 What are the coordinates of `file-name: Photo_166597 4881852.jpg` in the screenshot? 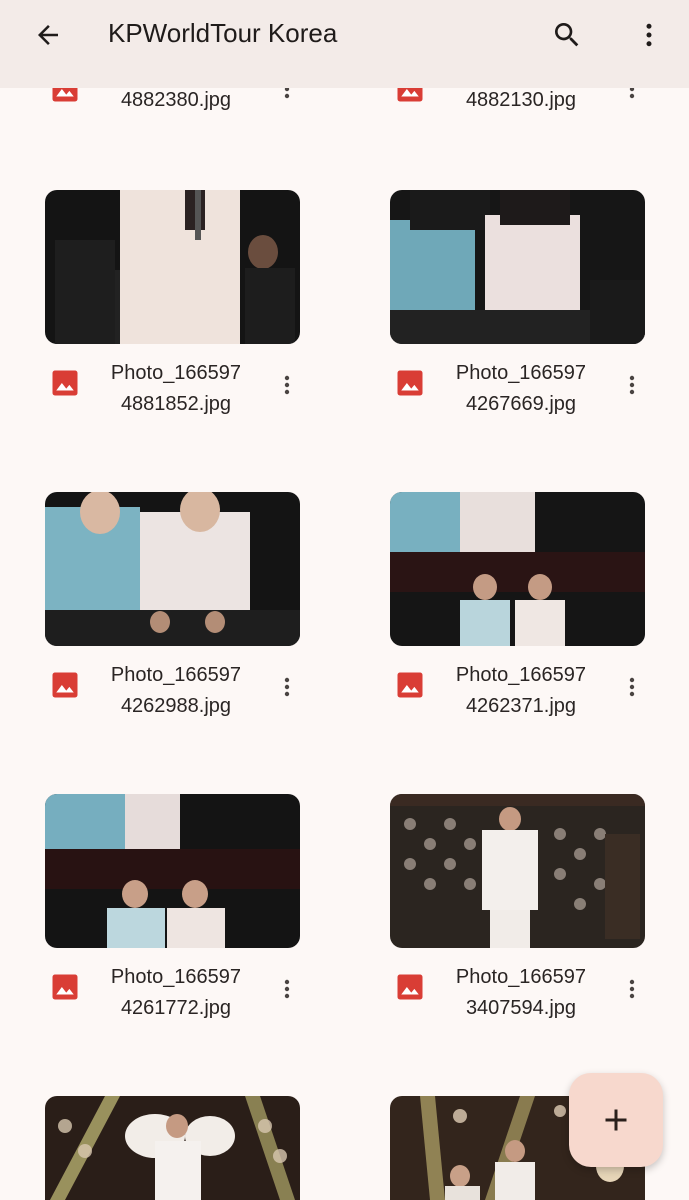 It's located at (176, 388).